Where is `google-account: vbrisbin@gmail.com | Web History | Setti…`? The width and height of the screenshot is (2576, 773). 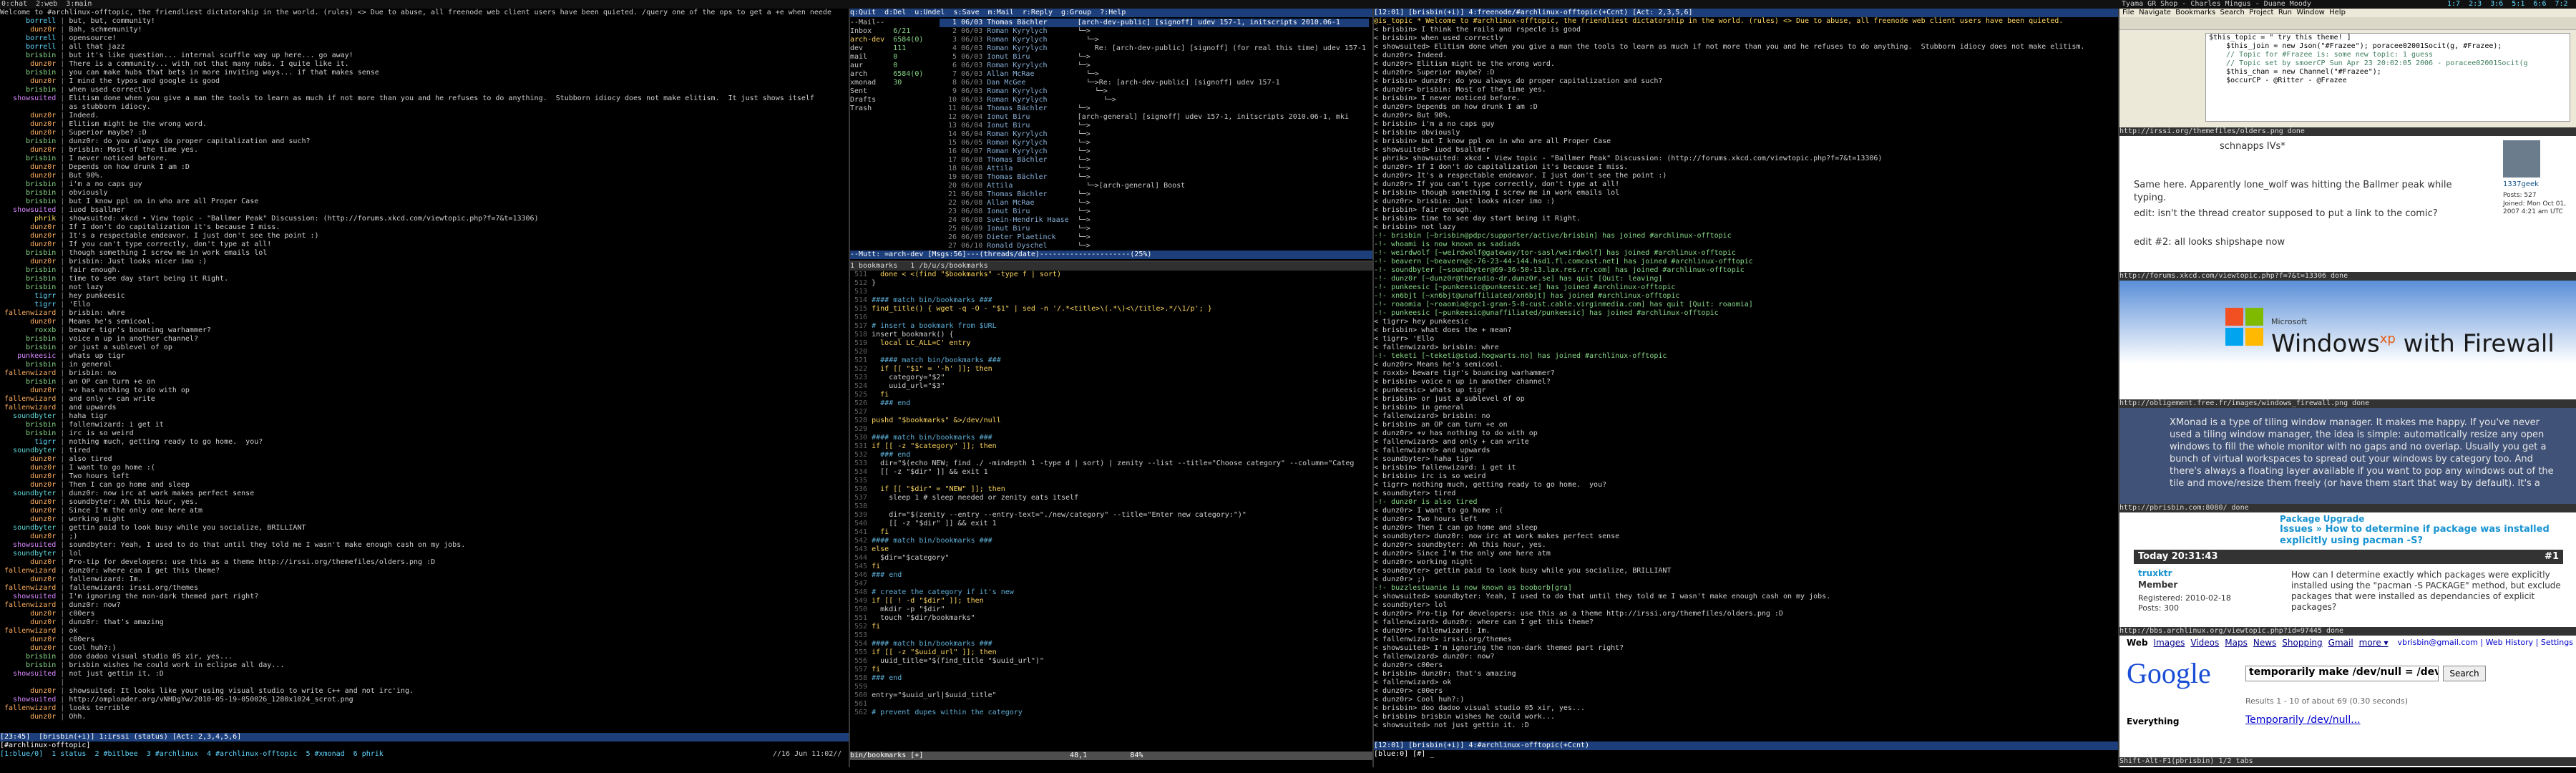
google-account: vbrisbin@gmail.com | Web History | Setti… is located at coordinates (2485, 642).